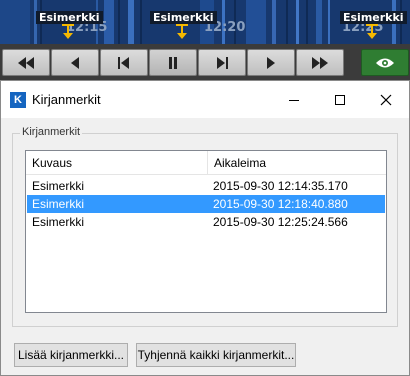 This screenshot has height=376, width=410. I want to click on skip-next-icon, so click(222, 62).